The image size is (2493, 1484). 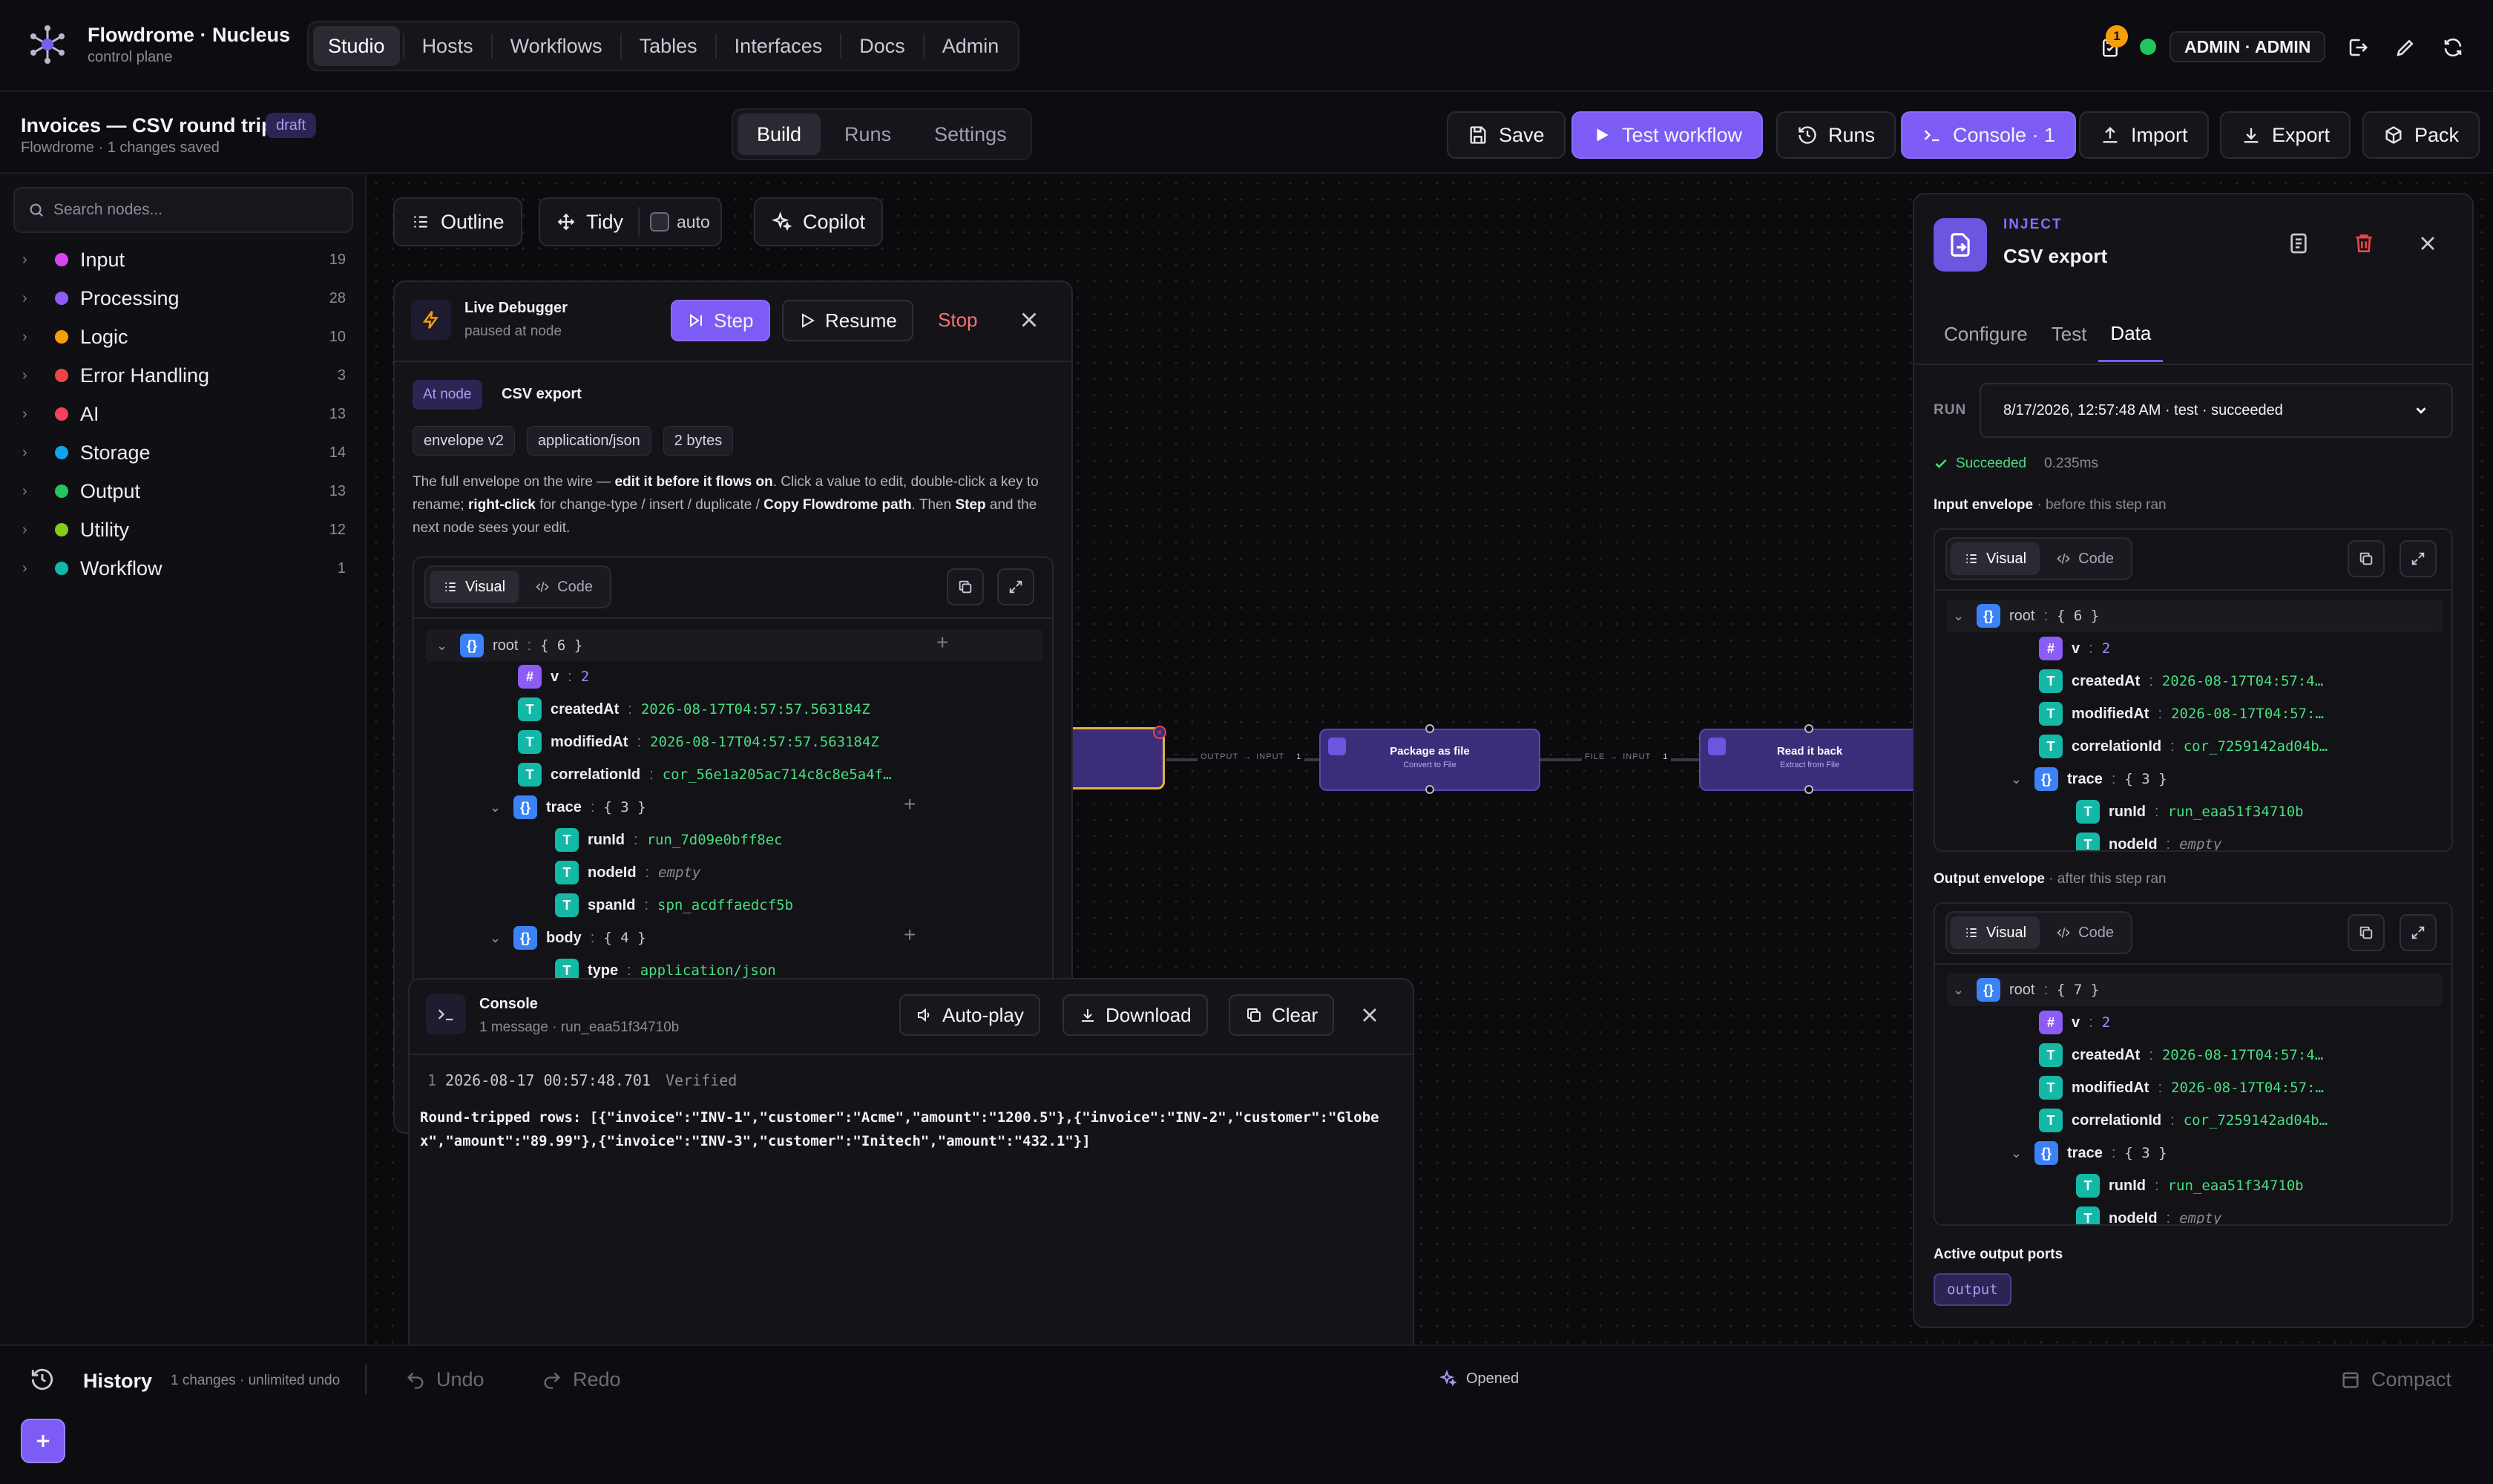 What do you see at coordinates (1506, 135) in the screenshot?
I see `save-button: Save` at bounding box center [1506, 135].